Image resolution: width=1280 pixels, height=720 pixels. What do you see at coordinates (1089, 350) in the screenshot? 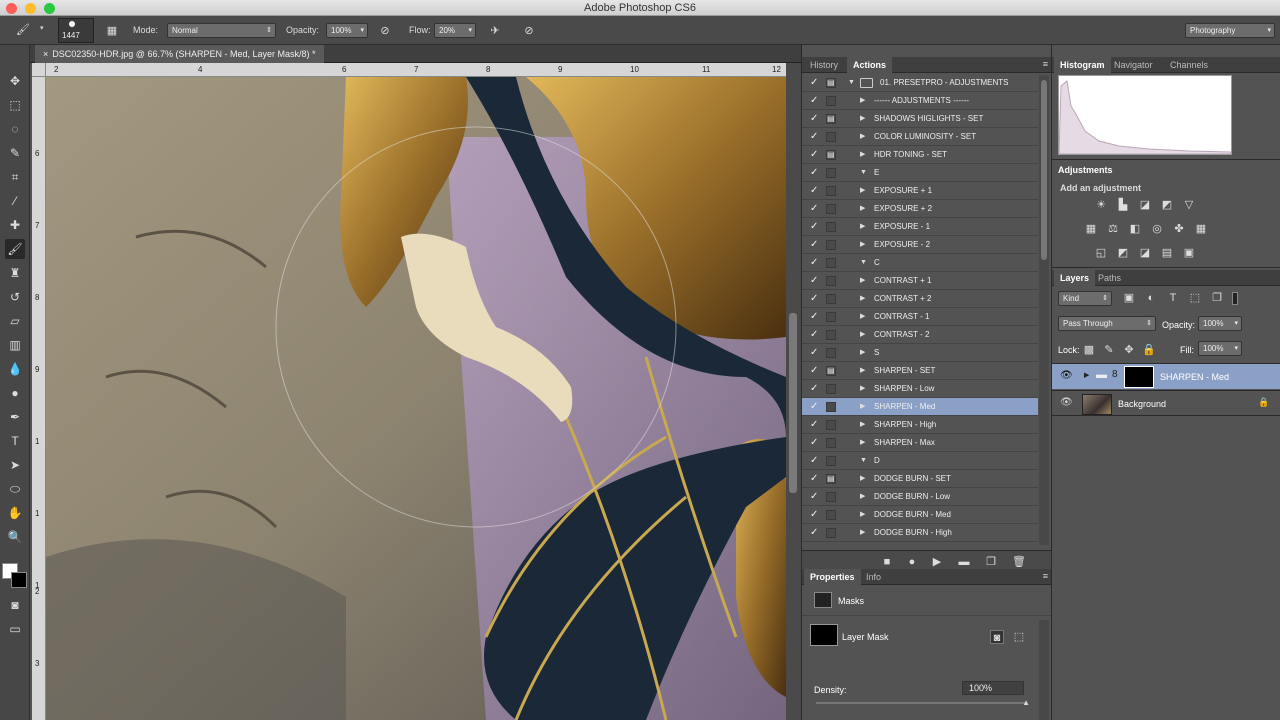
I see `lock-transparency-icon: ▩` at bounding box center [1089, 350].